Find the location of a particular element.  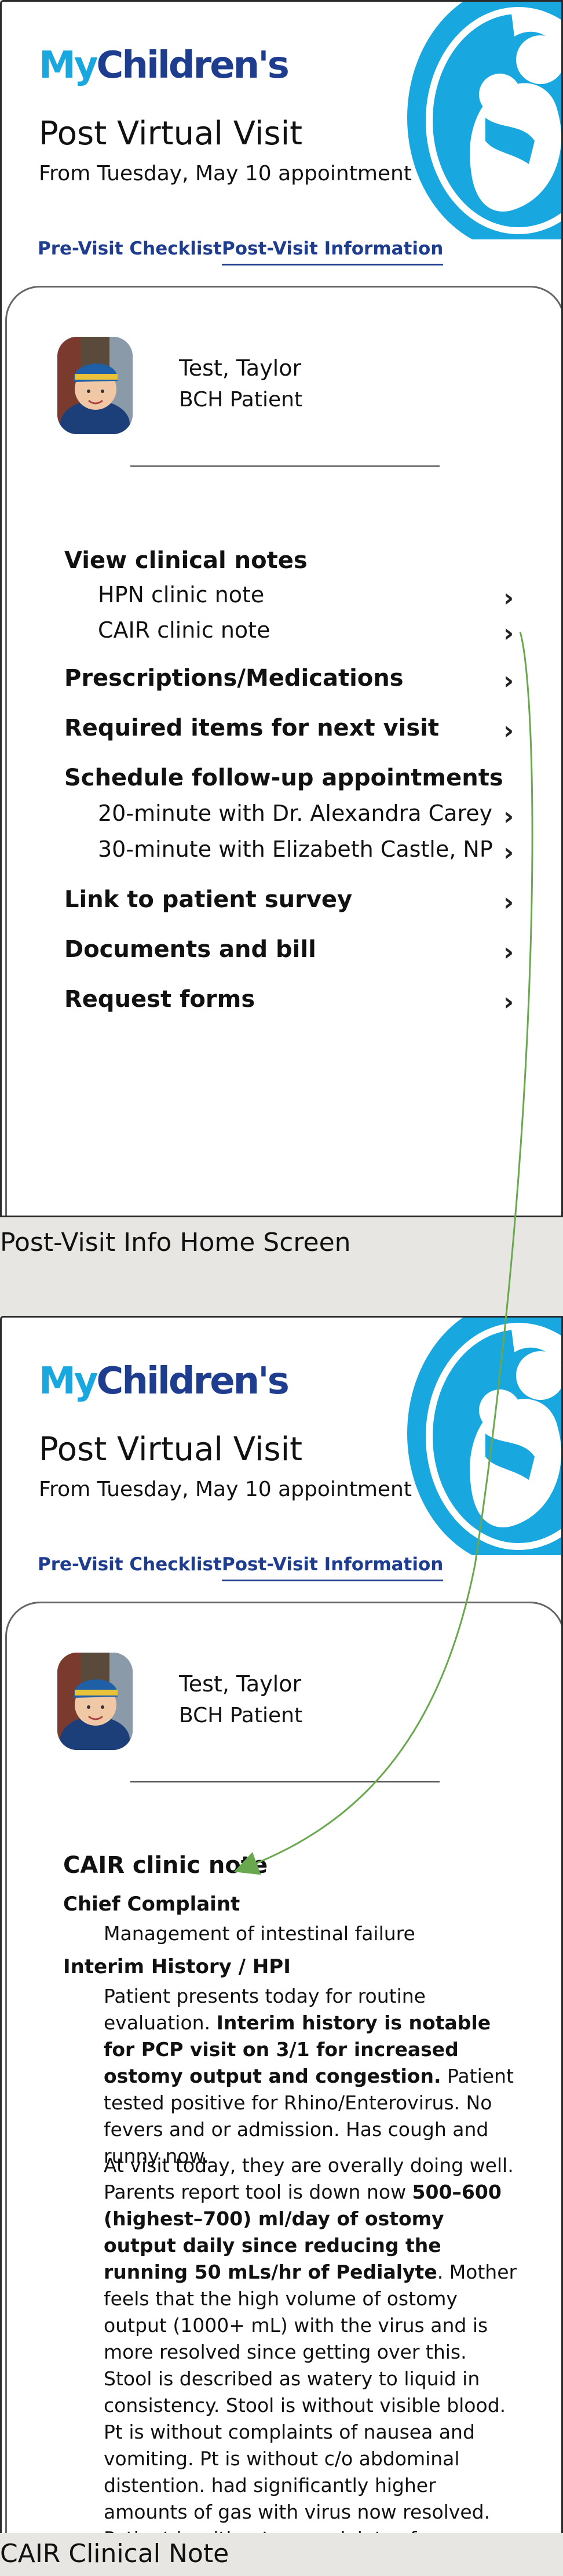

menu-label: Schedule follow-up appointments is located at coordinates (283, 778).